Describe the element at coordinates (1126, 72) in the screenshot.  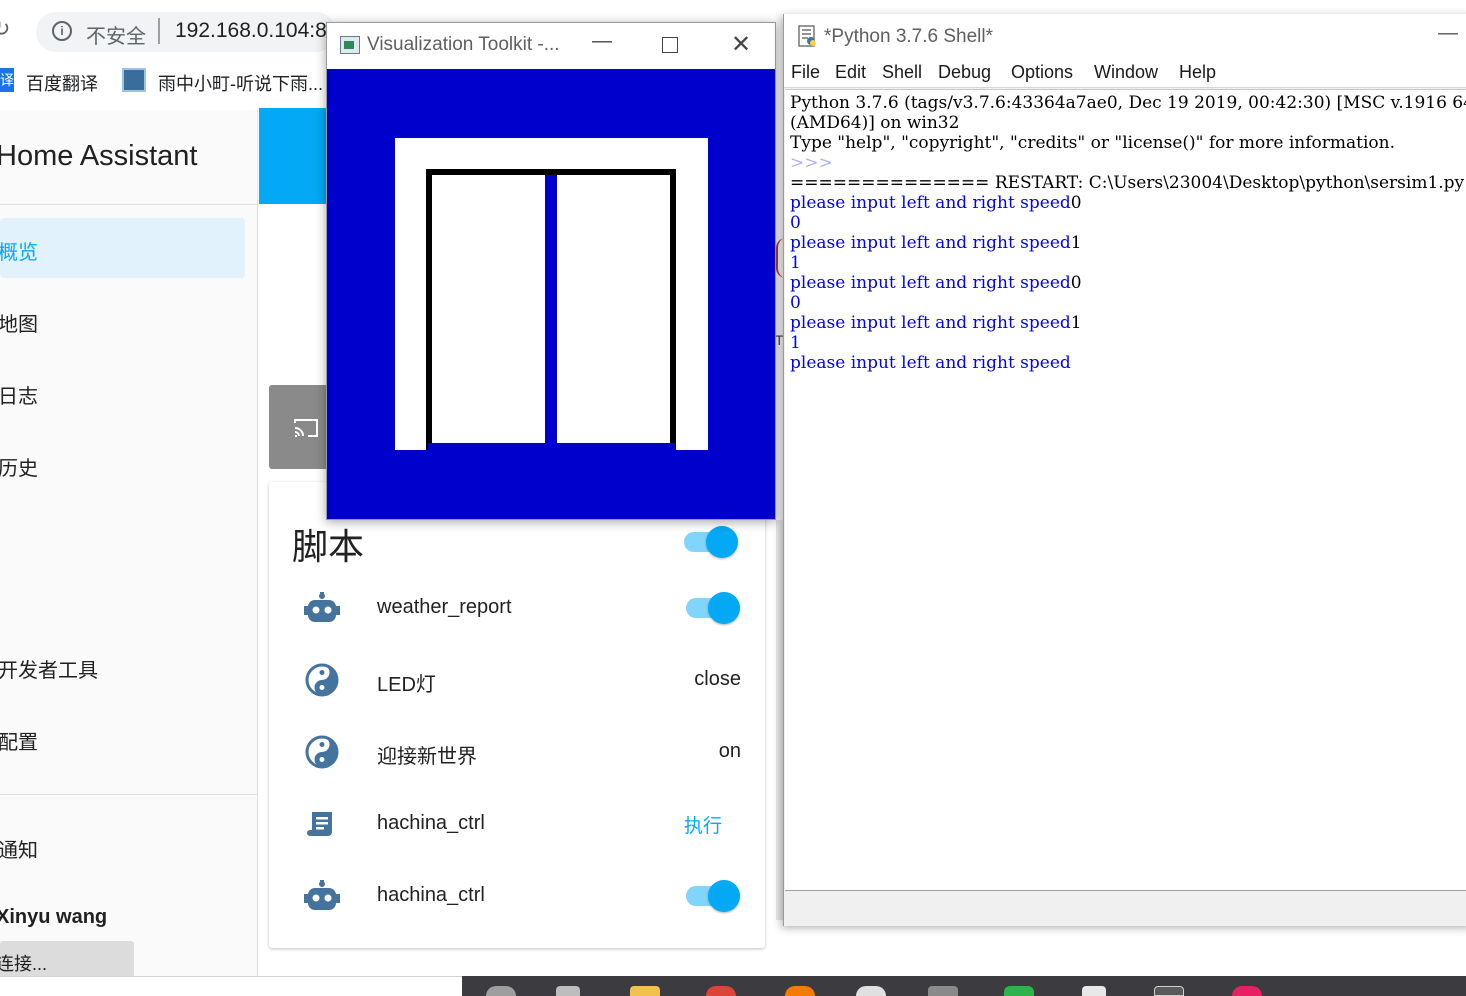
I see `menu-window: Window` at that location.